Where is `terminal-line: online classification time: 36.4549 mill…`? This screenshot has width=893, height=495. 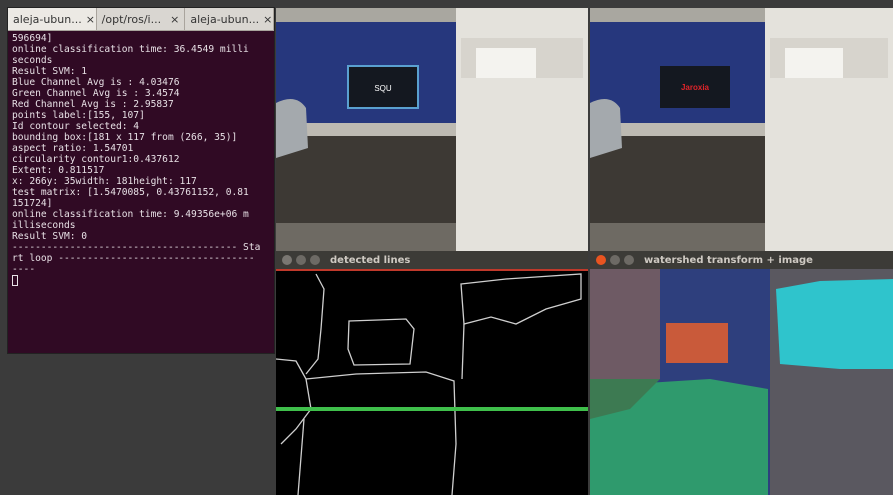
terminal-line: online classification time: 36.4549 mill… is located at coordinates (130, 49).